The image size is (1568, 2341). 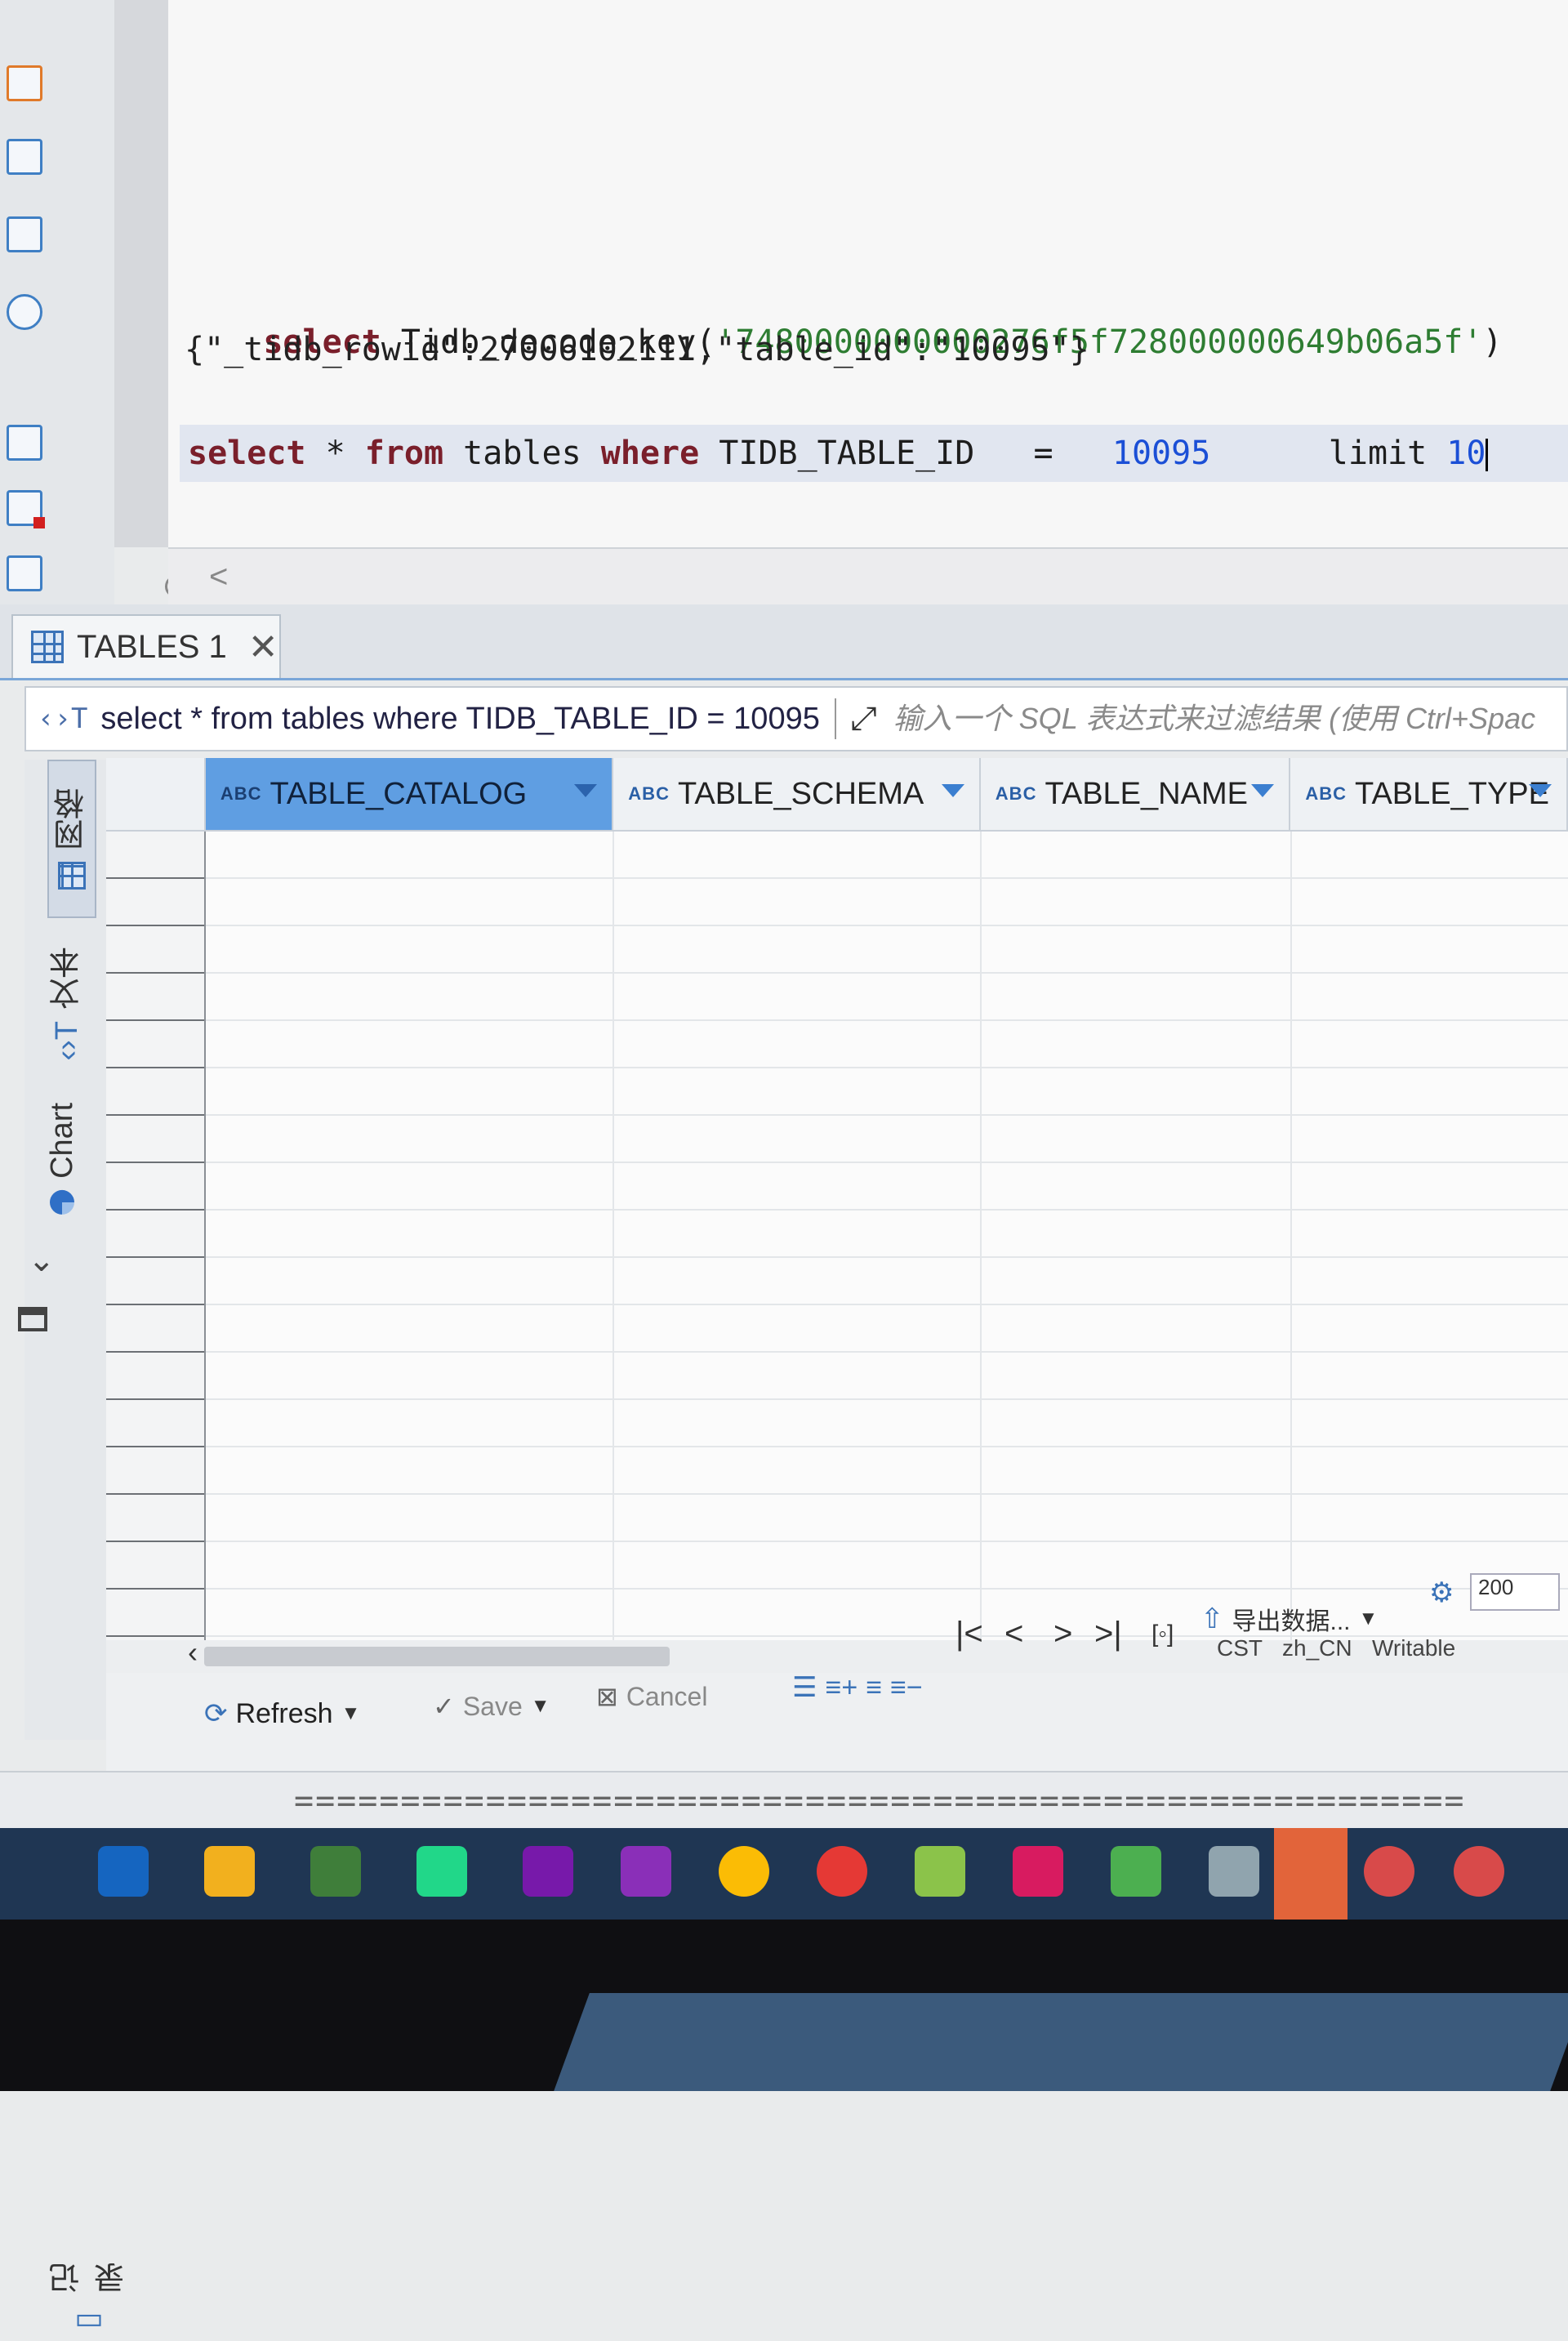 What do you see at coordinates (152, 646) in the screenshot?
I see `tab-label: TABLES 1` at bounding box center [152, 646].